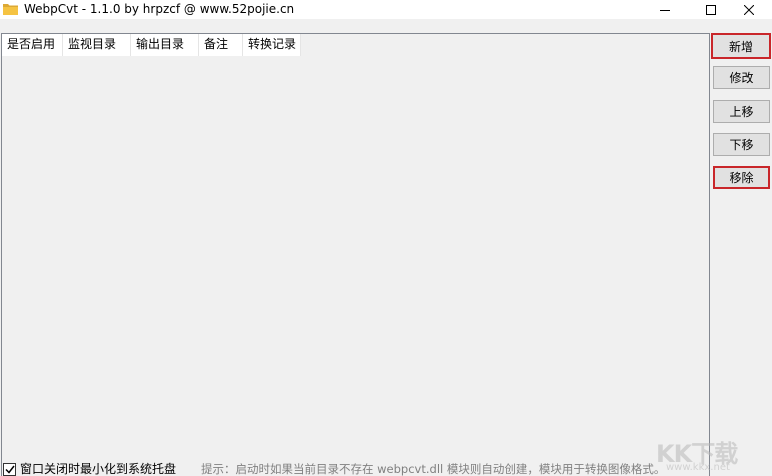 Image resolution: width=772 pixels, height=476 pixels. I want to click on watermark-logo: KK下载 www.kkx.net, so click(705, 455).